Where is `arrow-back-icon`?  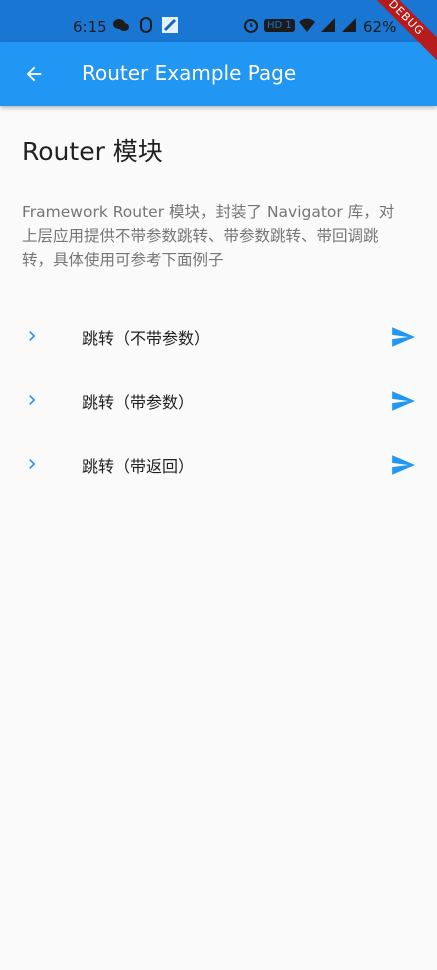 arrow-back-icon is located at coordinates (34, 74).